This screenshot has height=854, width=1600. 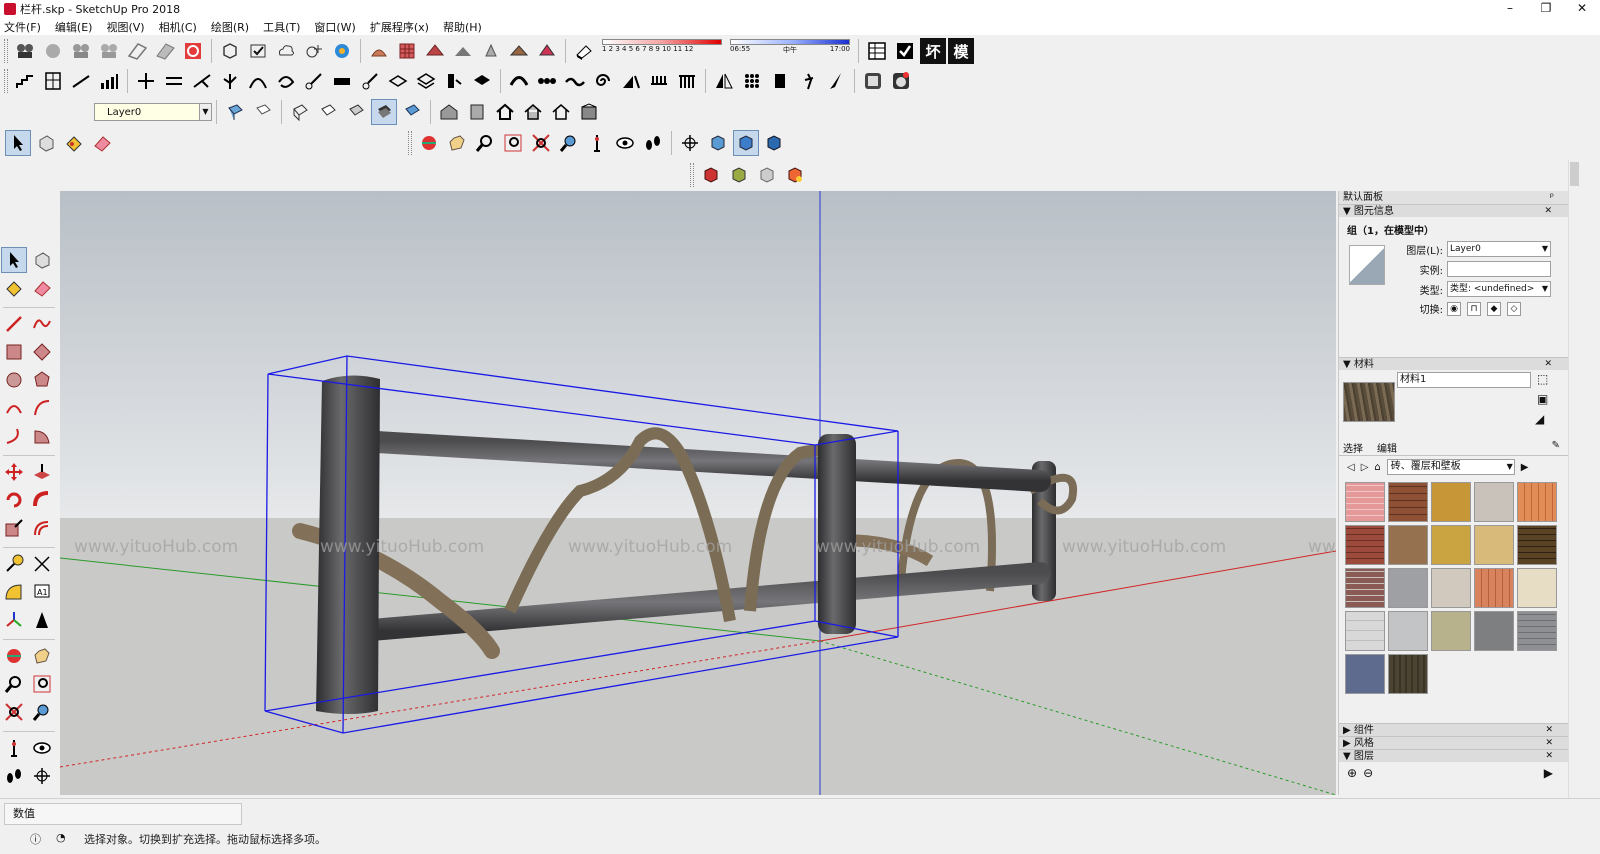 What do you see at coordinates (263, 112) in the screenshot?
I see `style-backedges-icon` at bounding box center [263, 112].